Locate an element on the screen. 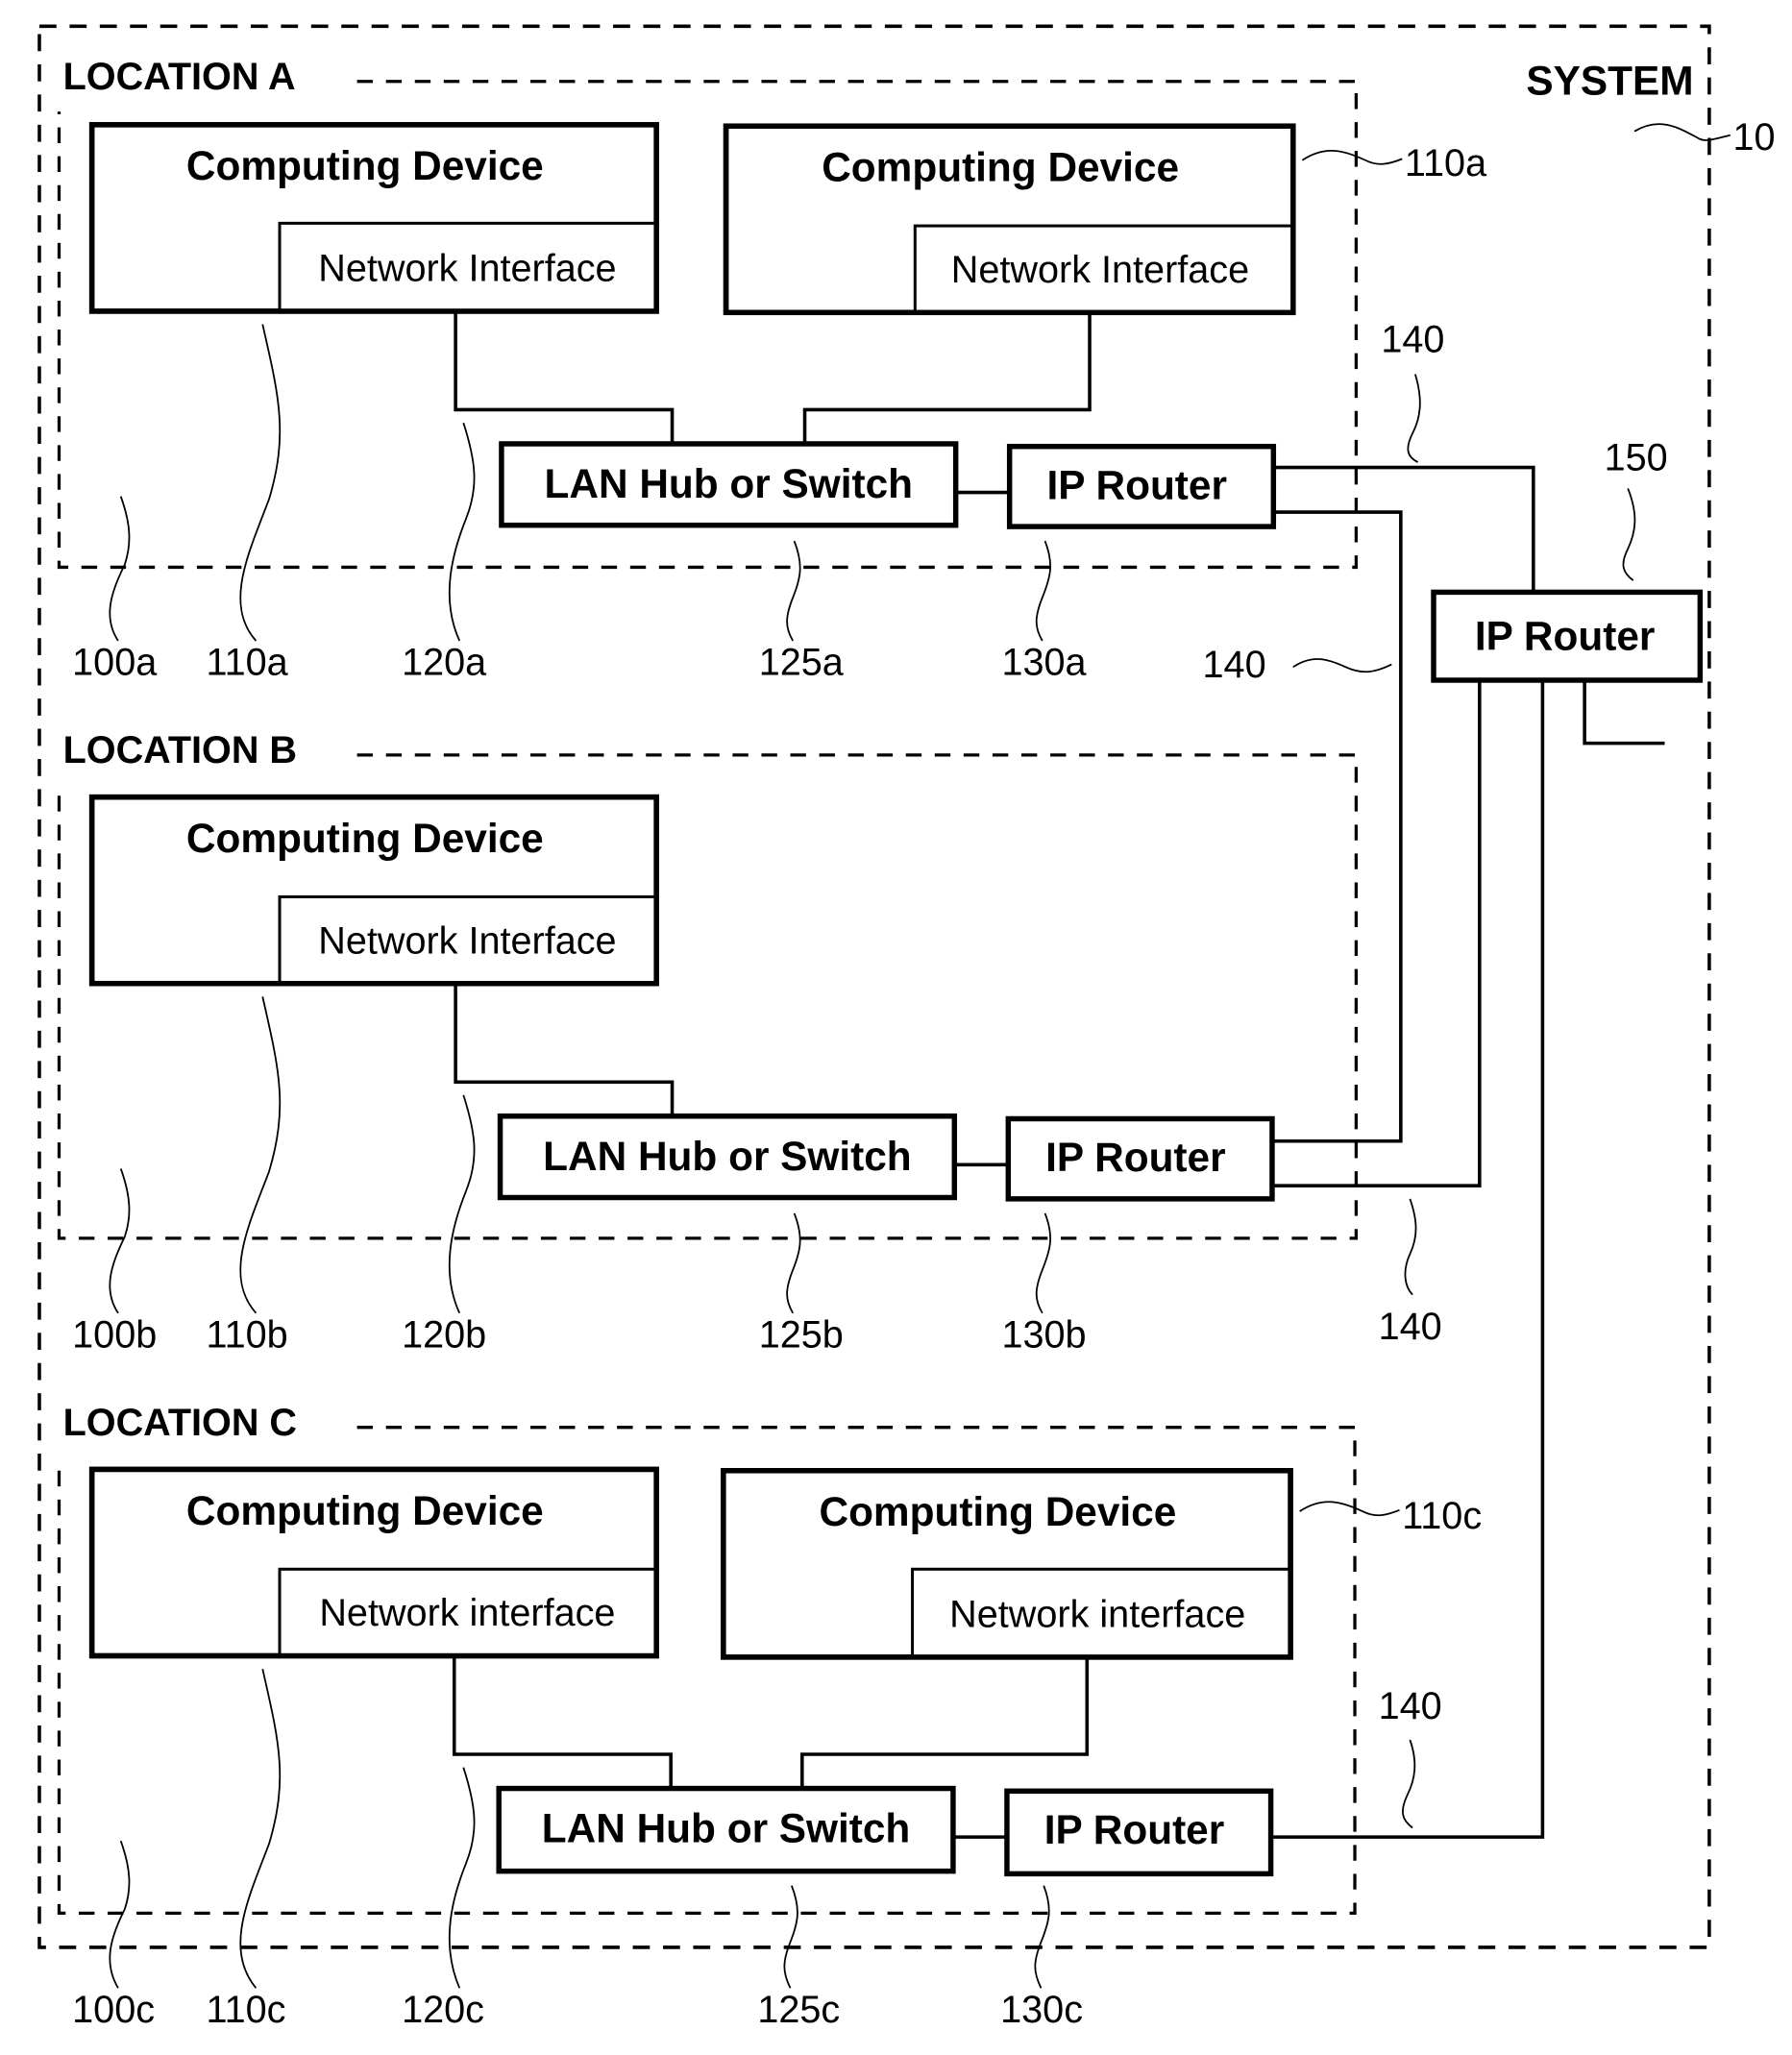 Image resolution: width=1792 pixels, height=2055 pixels. link-central-to-router-c is located at coordinates (1408, 1259).